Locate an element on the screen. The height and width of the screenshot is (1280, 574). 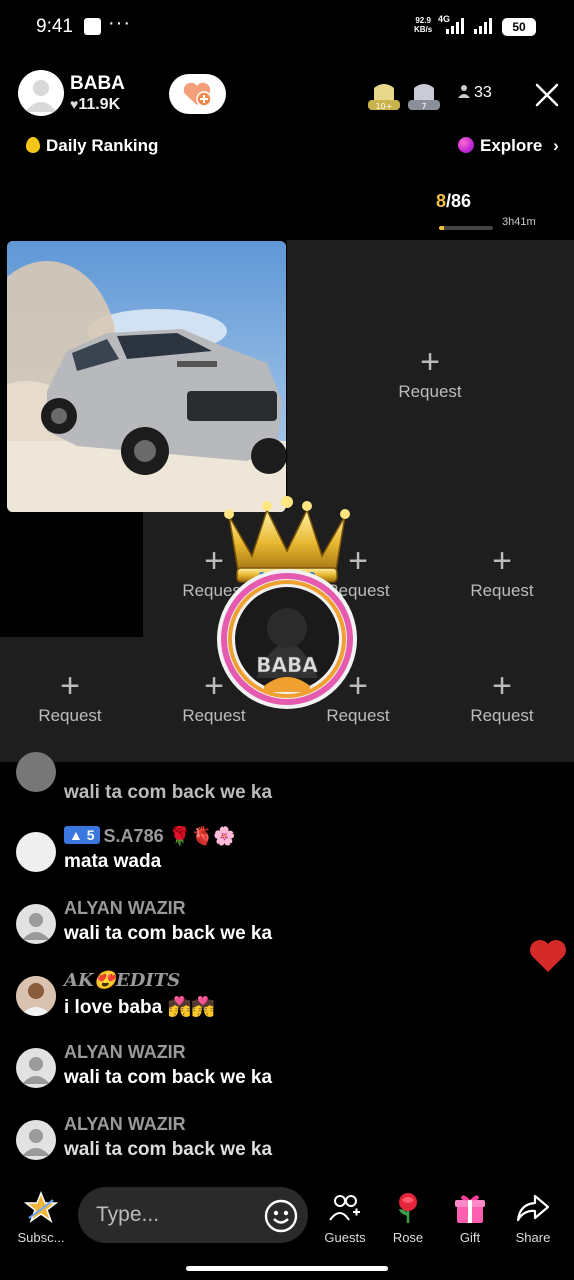
seat-icon: 7 is located at coordinates (424, 97).